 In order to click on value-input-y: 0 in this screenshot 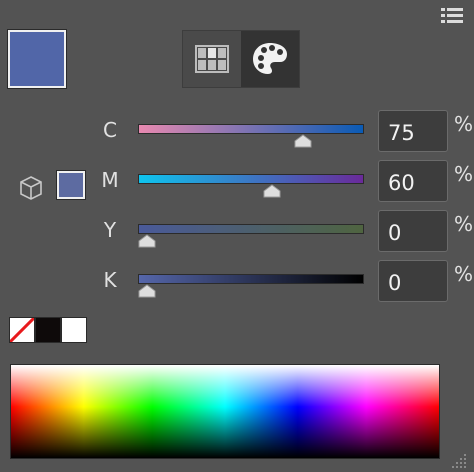, I will do `click(413, 231)`.